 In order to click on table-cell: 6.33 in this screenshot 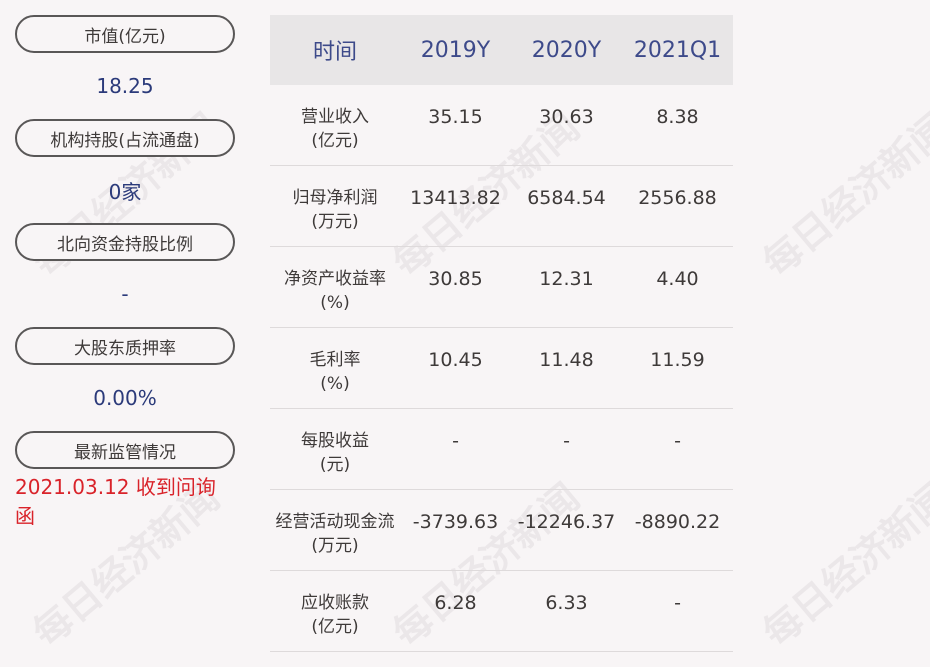, I will do `click(566, 603)`.